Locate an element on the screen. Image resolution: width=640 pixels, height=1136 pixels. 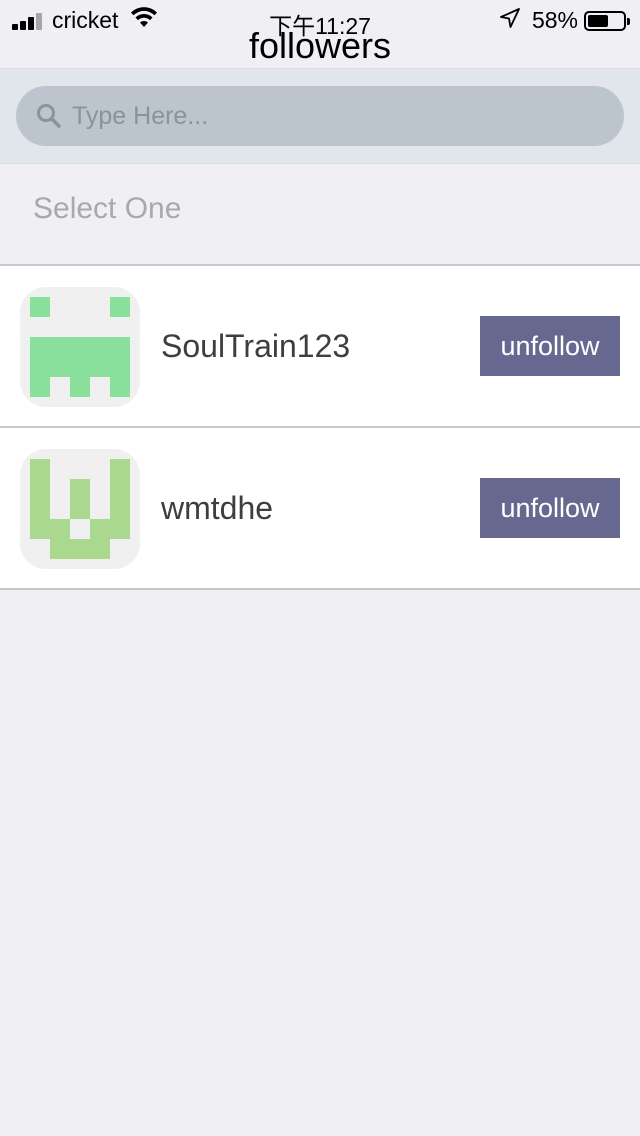
follower-username: wmtdhe is located at coordinates (217, 508).